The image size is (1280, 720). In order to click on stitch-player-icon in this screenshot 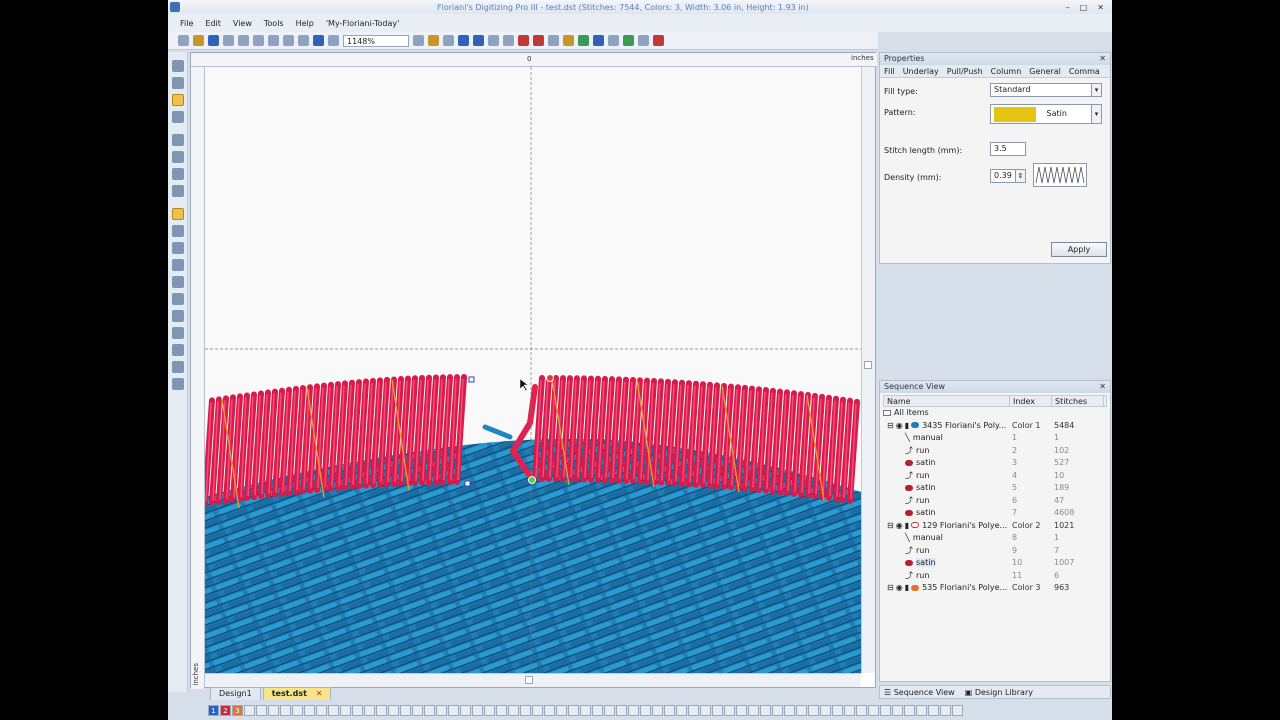, I will do `click(463, 40)`.